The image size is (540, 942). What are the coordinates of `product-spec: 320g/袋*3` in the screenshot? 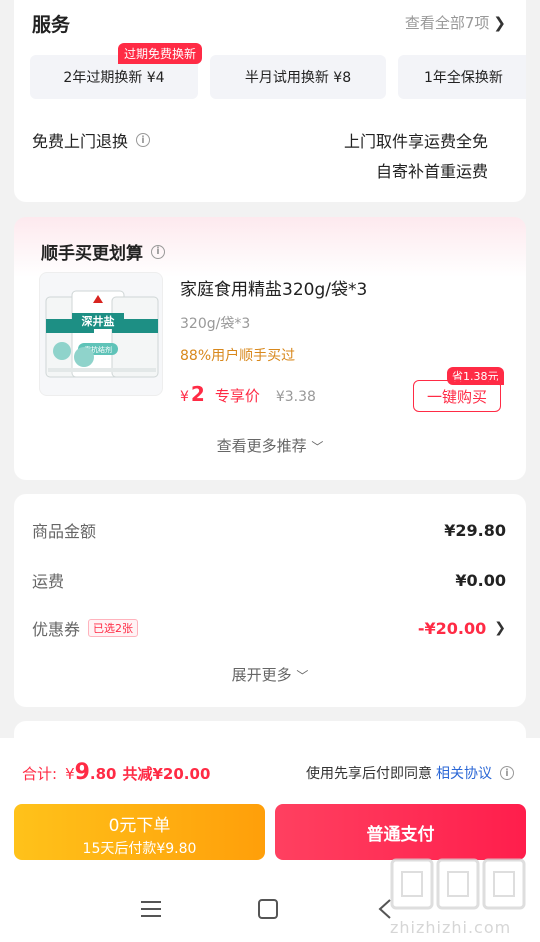 It's located at (215, 324).